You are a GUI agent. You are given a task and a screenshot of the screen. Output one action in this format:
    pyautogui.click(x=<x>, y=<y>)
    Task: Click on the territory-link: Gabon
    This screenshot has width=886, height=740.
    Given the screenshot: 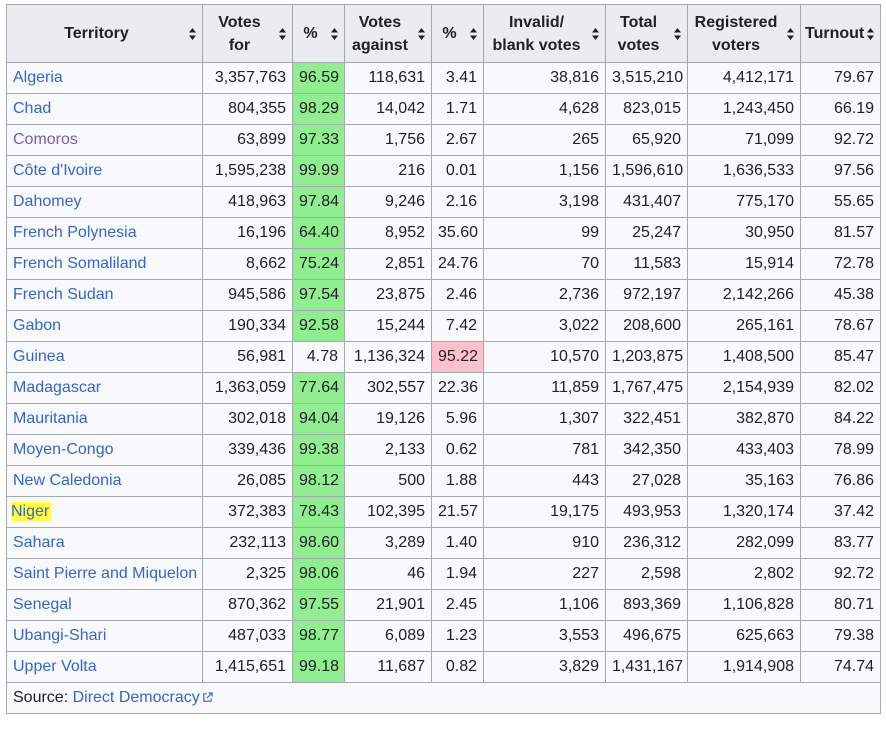 What is the action you would take?
    pyautogui.click(x=37, y=325)
    